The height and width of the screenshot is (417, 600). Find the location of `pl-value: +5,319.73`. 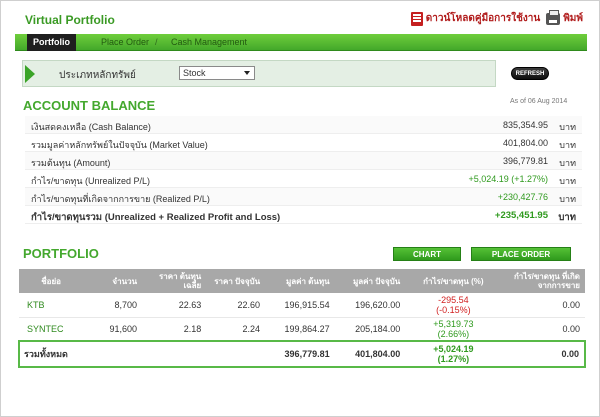

pl-value: +5,319.73 is located at coordinates (453, 323).